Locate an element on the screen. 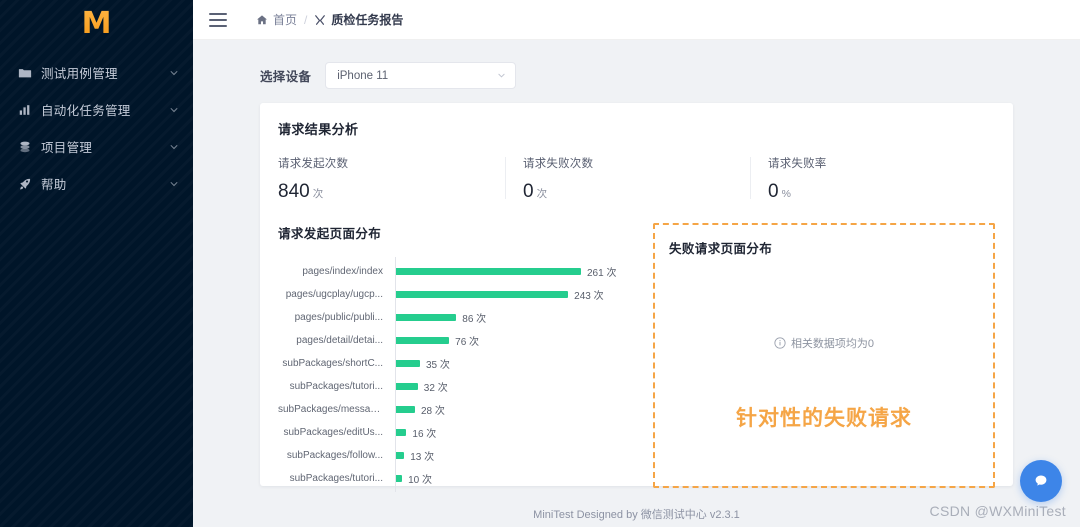 The width and height of the screenshot is (1080, 527). bar-value-label: 10 次 is located at coordinates (420, 480).